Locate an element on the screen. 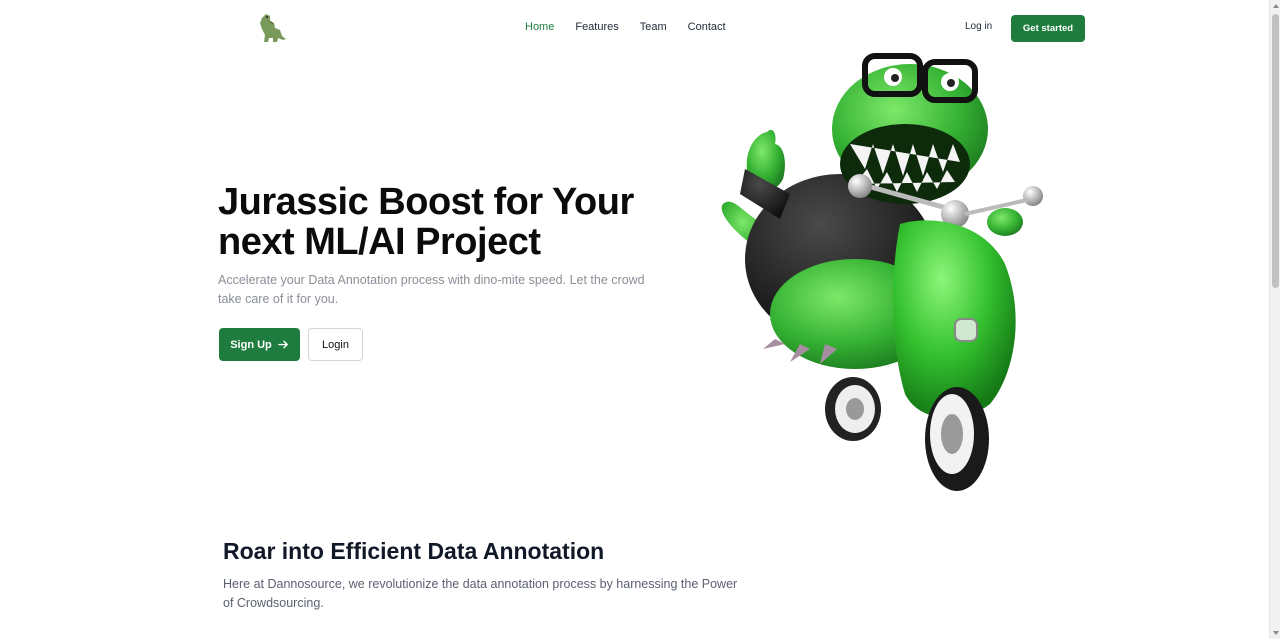 The height and width of the screenshot is (639, 1280). get-started-button: Get started is located at coordinates (1048, 28).